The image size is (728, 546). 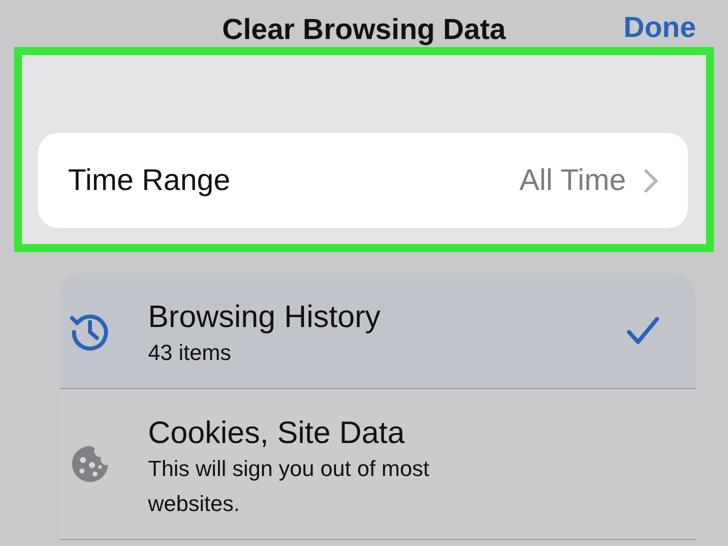 What do you see at coordinates (364, 30) in the screenshot?
I see `screen-title: Clear Browsing Data` at bounding box center [364, 30].